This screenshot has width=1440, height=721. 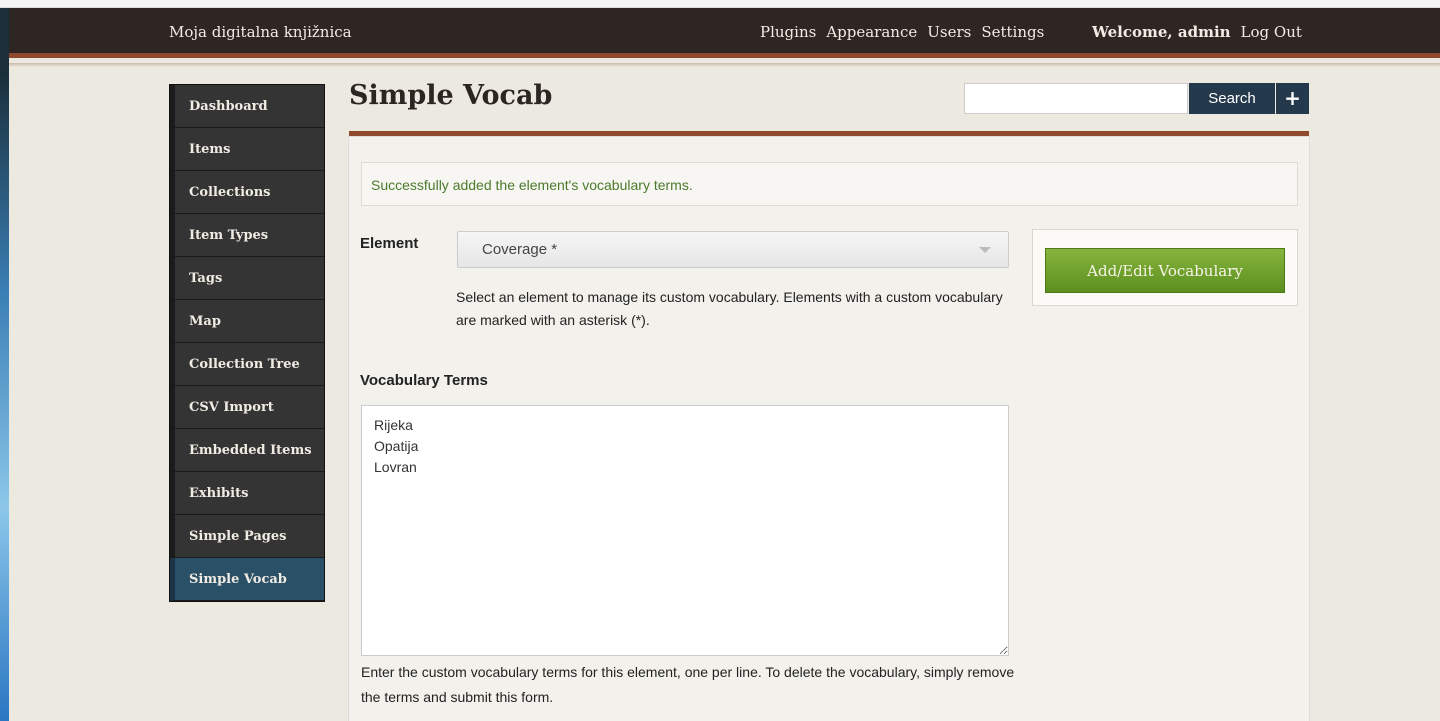 I want to click on sidebar-item-collection-tree: Collection Tree, so click(x=247, y=364).